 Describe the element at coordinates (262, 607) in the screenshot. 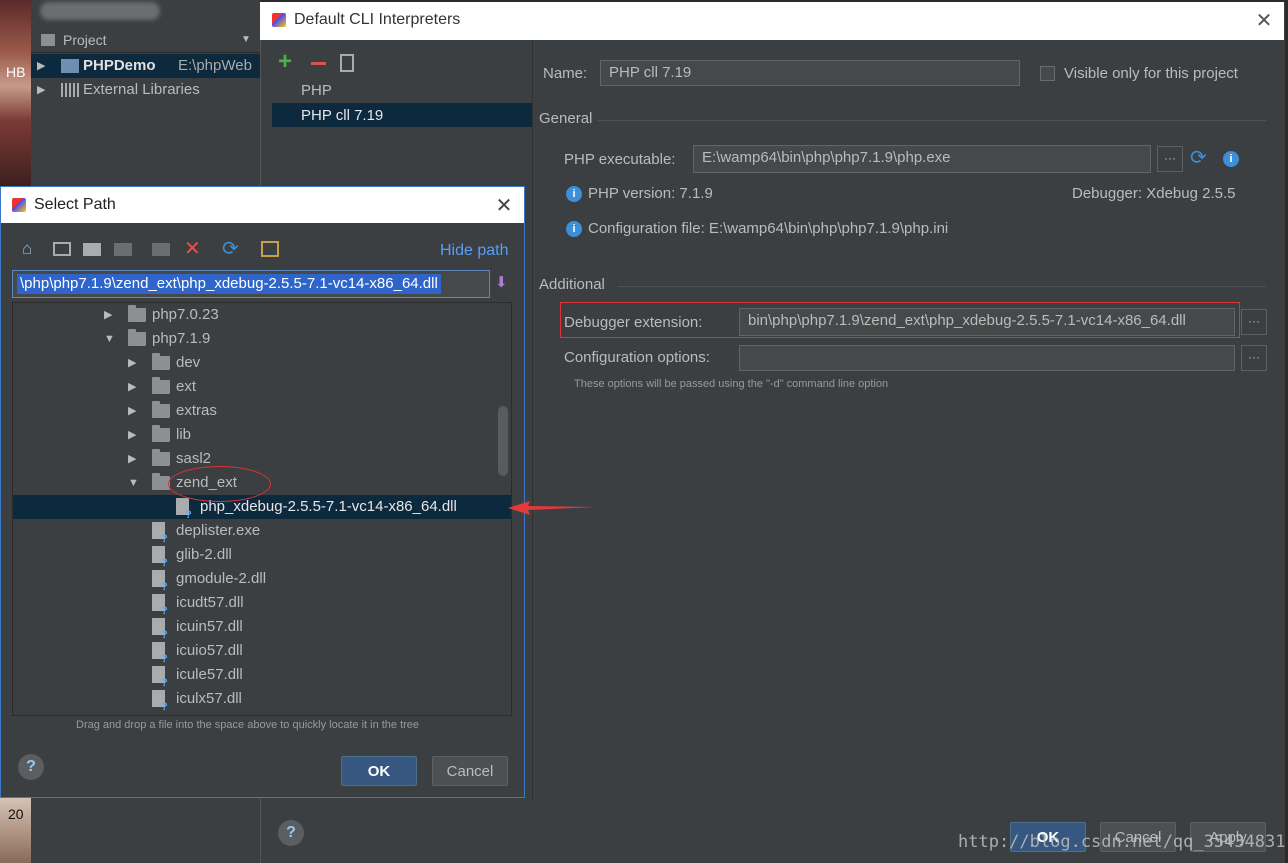

I see `tree-file-row: icudt57.dll` at that location.